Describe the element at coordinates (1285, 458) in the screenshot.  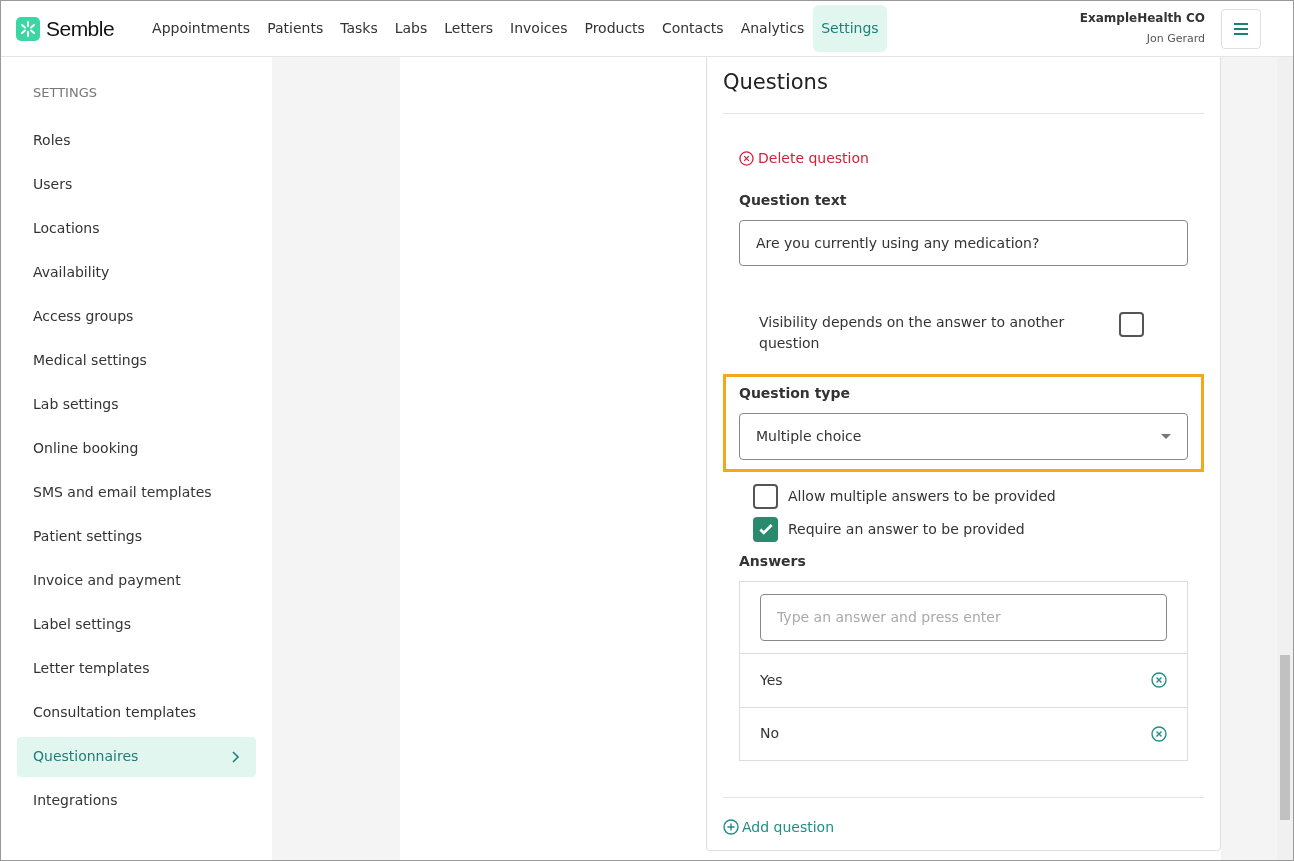
I see `scrollbar` at that location.